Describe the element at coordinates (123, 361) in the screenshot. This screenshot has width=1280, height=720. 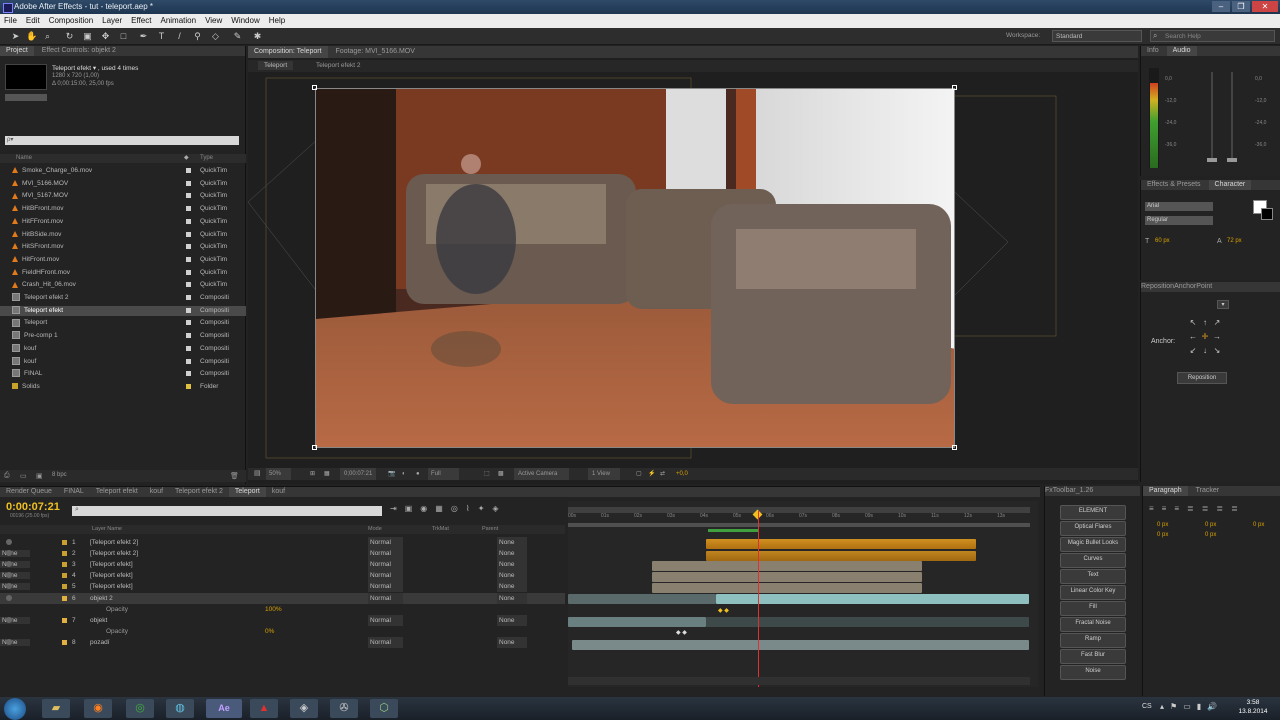
I see `project-item: kouf Compositi` at that location.